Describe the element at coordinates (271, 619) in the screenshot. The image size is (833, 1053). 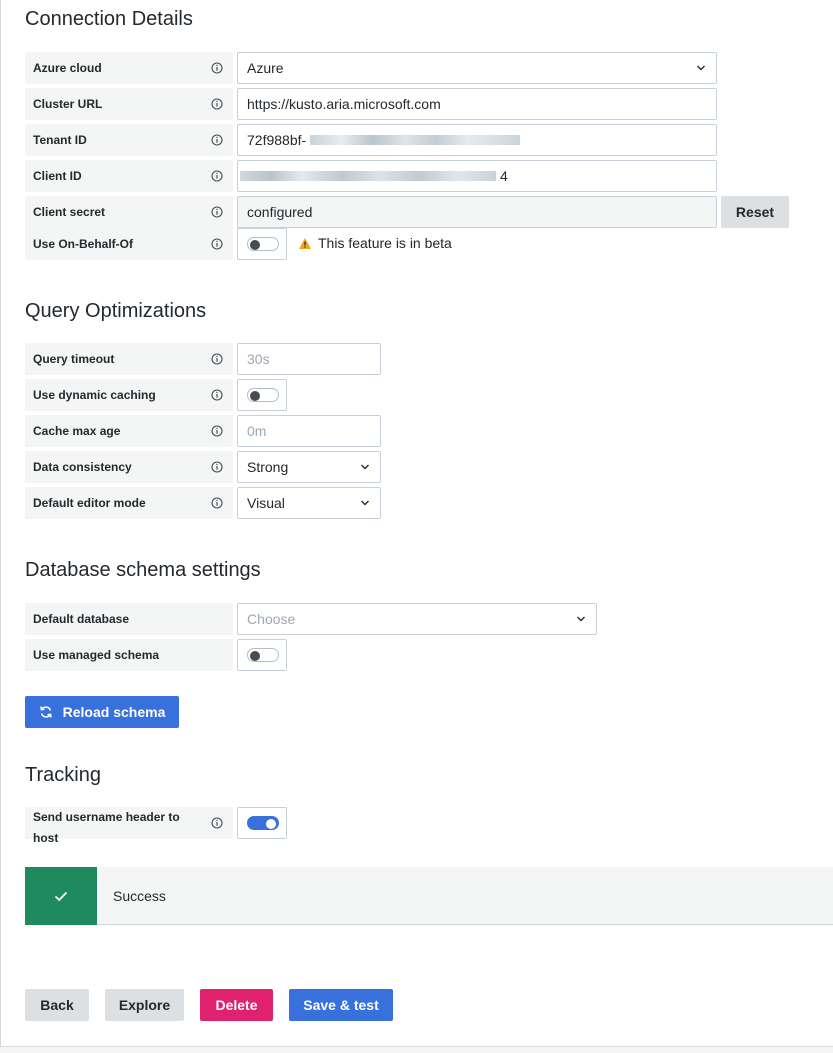
I see `default-database-placeholder: Choose` at that location.